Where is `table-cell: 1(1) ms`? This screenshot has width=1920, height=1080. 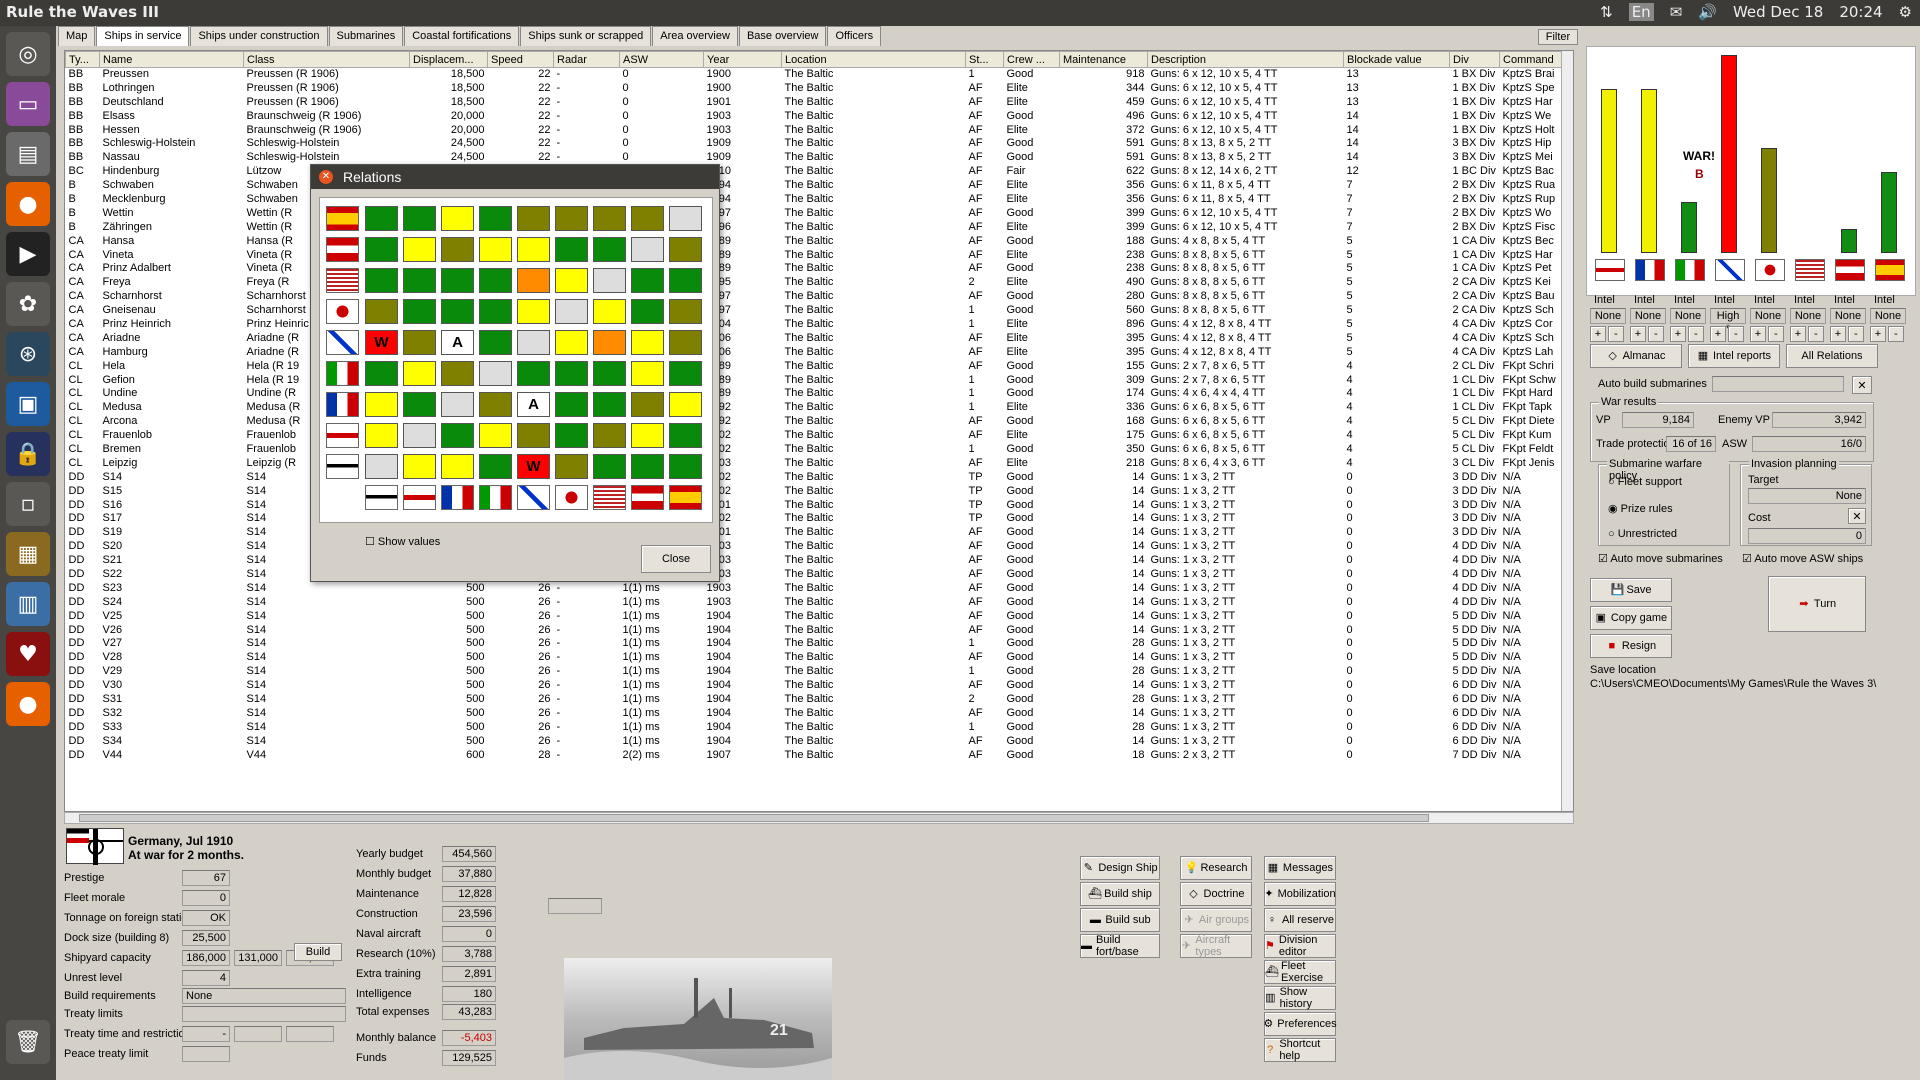 table-cell: 1(1) ms is located at coordinates (662, 602).